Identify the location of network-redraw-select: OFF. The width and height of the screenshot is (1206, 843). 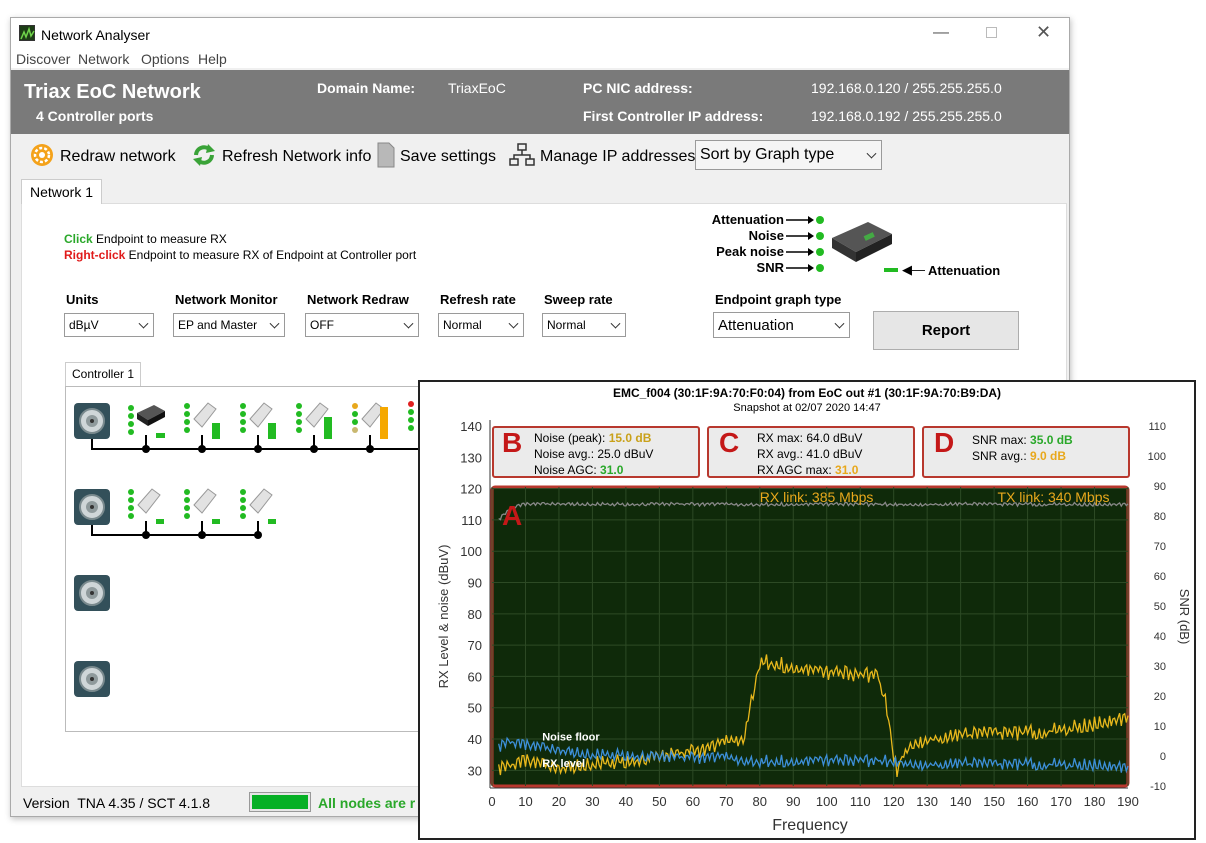
(362, 325).